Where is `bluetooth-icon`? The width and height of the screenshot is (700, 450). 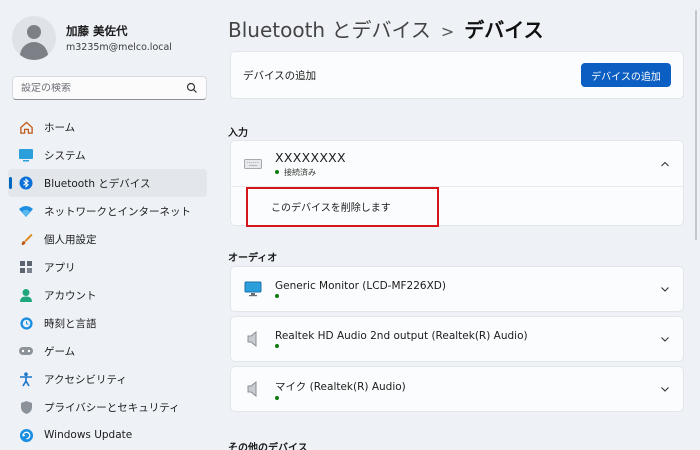
bluetooth-icon is located at coordinates (26, 183).